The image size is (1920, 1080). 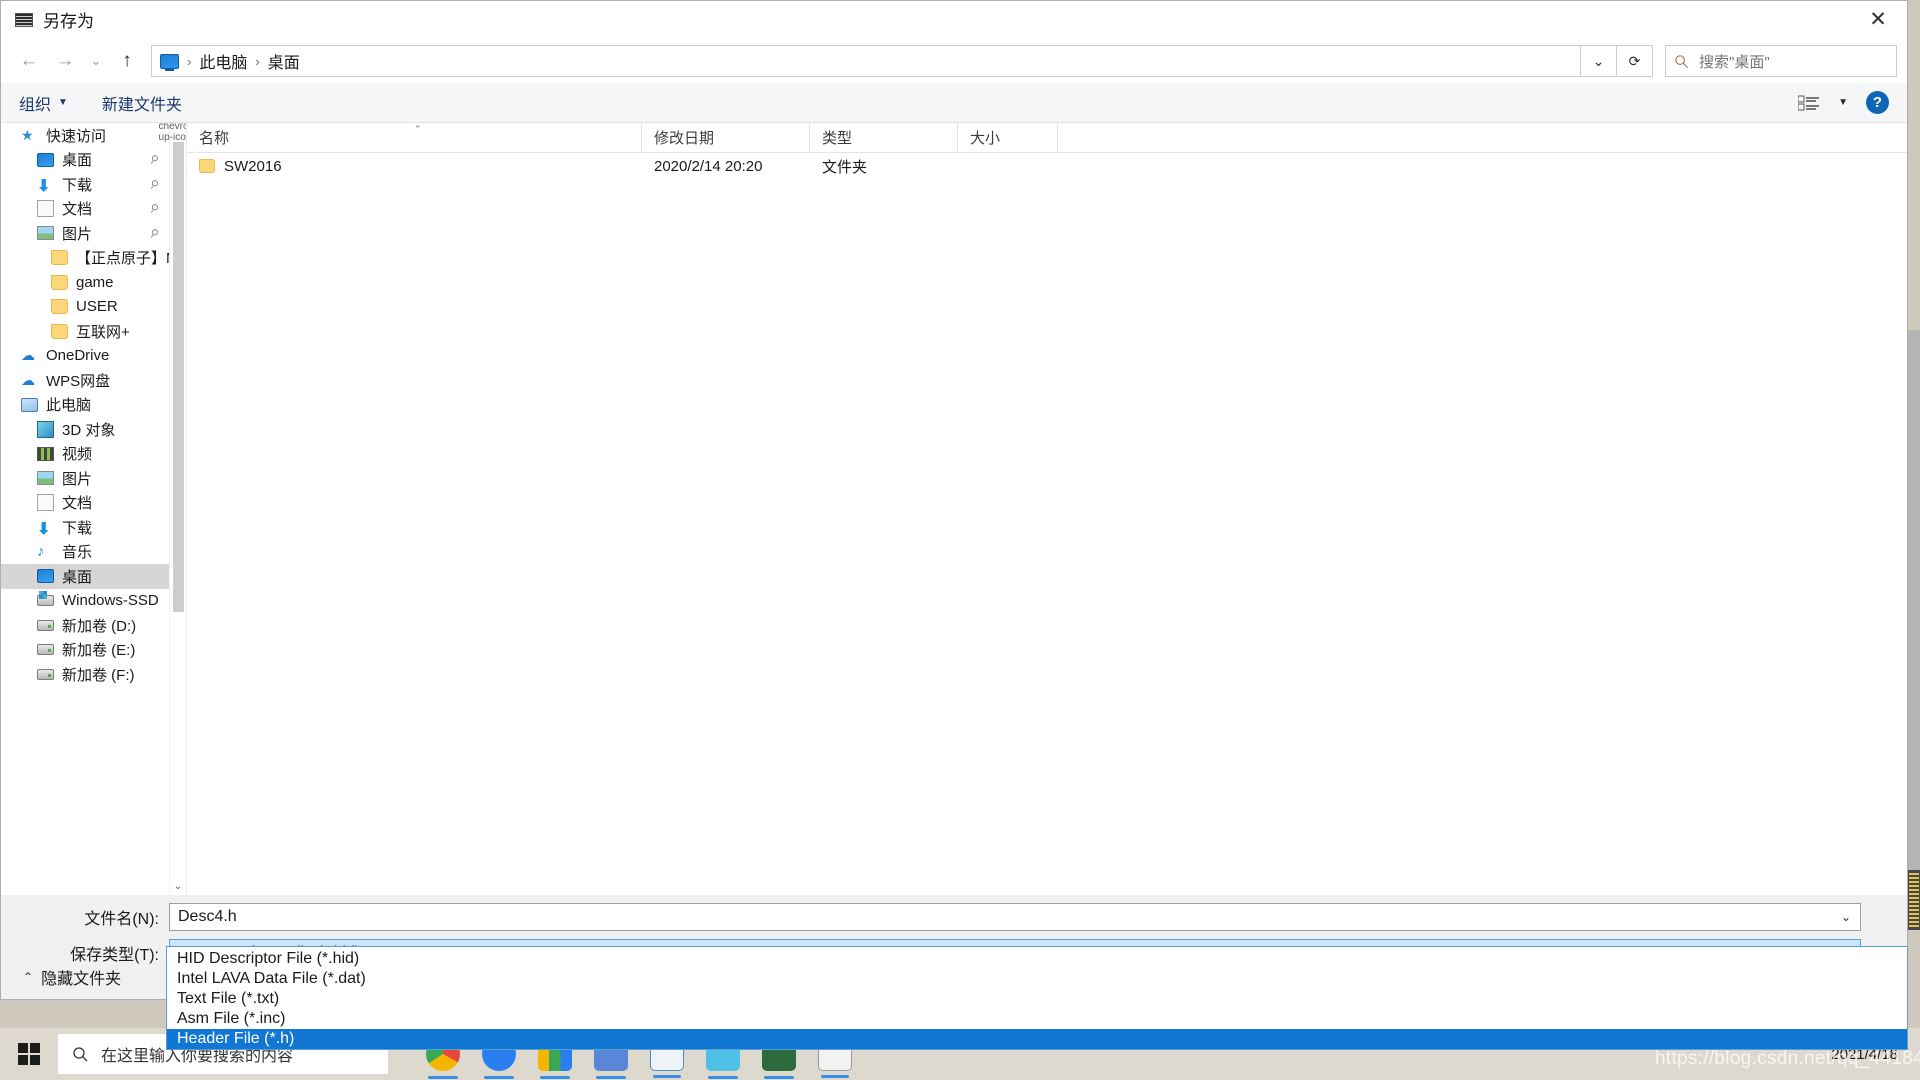 I want to click on forward-button: →, so click(x=65, y=61).